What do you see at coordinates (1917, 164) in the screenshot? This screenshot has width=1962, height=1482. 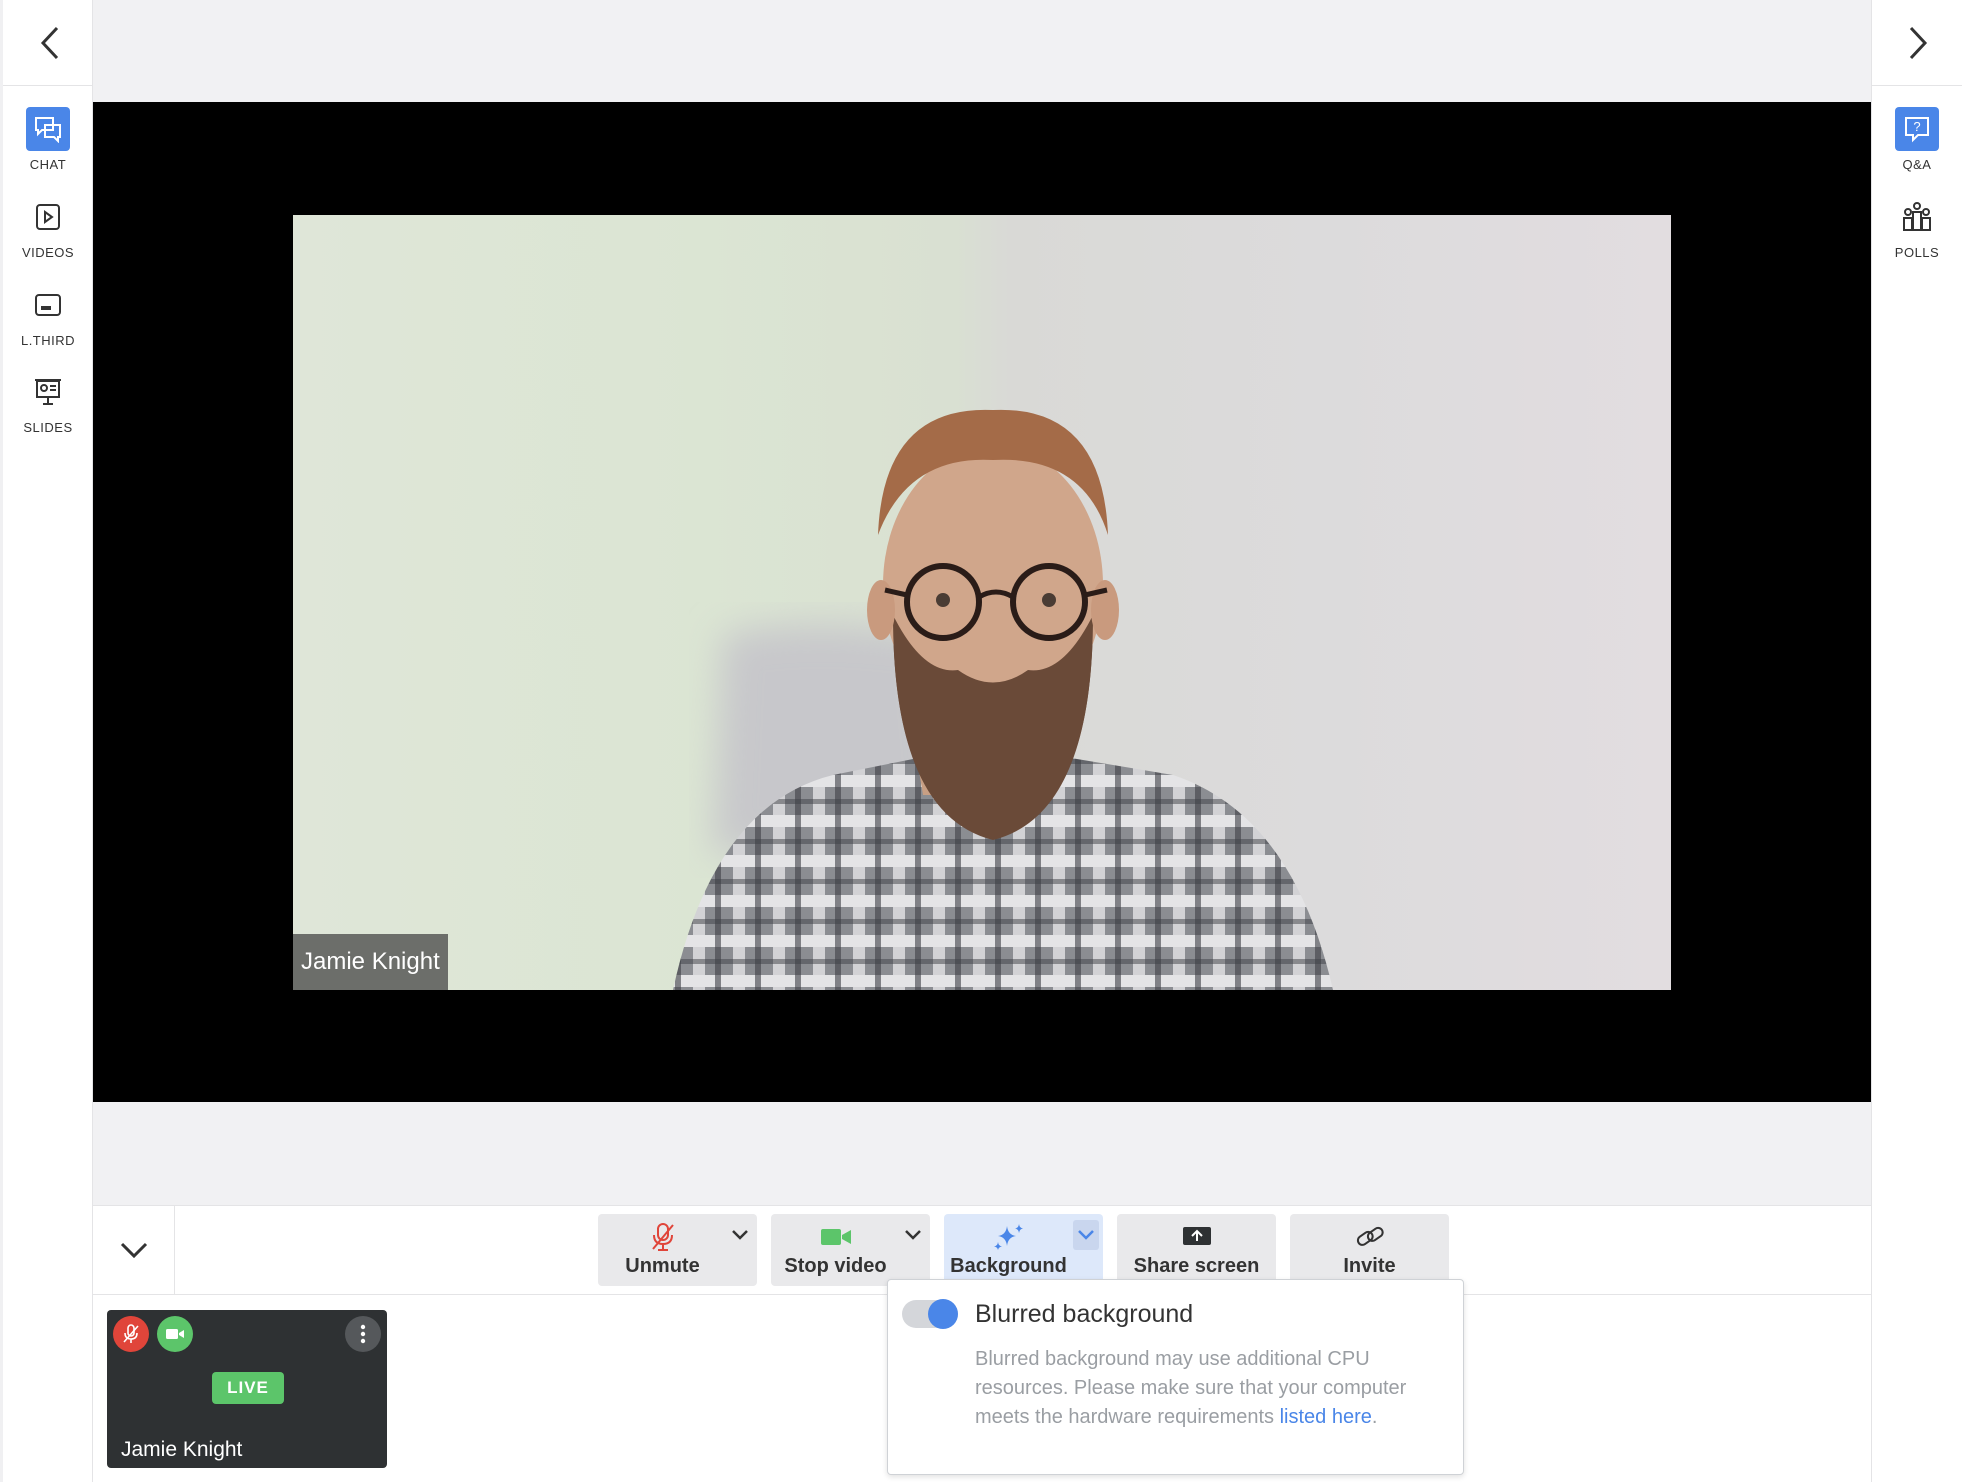 I see `sidebar-item-label: Q&A` at bounding box center [1917, 164].